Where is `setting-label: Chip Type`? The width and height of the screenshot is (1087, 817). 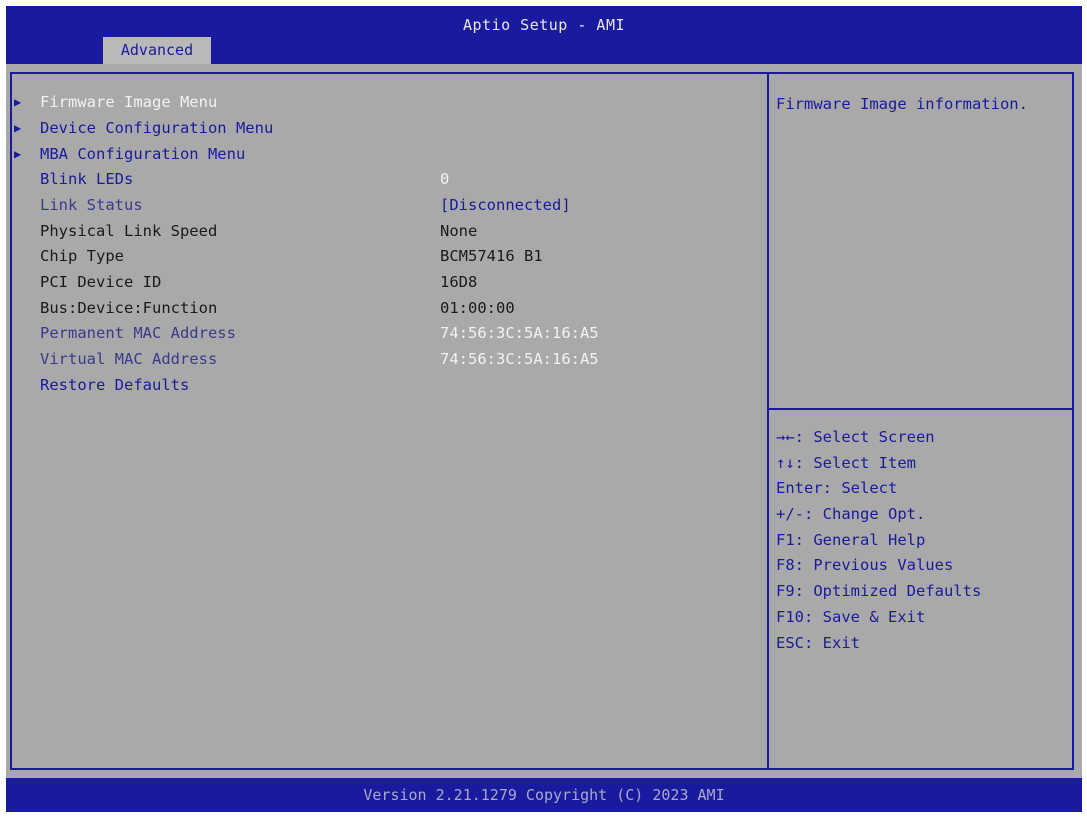
setting-label: Chip Type is located at coordinates (82, 256).